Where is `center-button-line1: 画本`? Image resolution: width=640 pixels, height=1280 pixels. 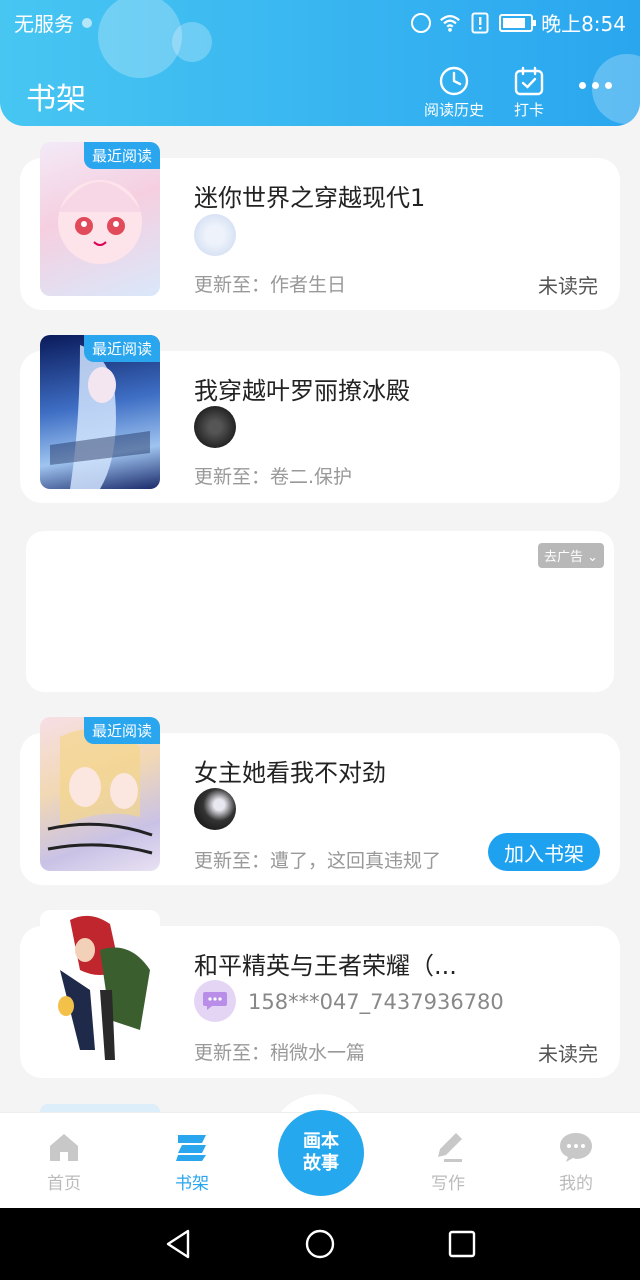
center-button-line1: 画本 is located at coordinates (321, 1141).